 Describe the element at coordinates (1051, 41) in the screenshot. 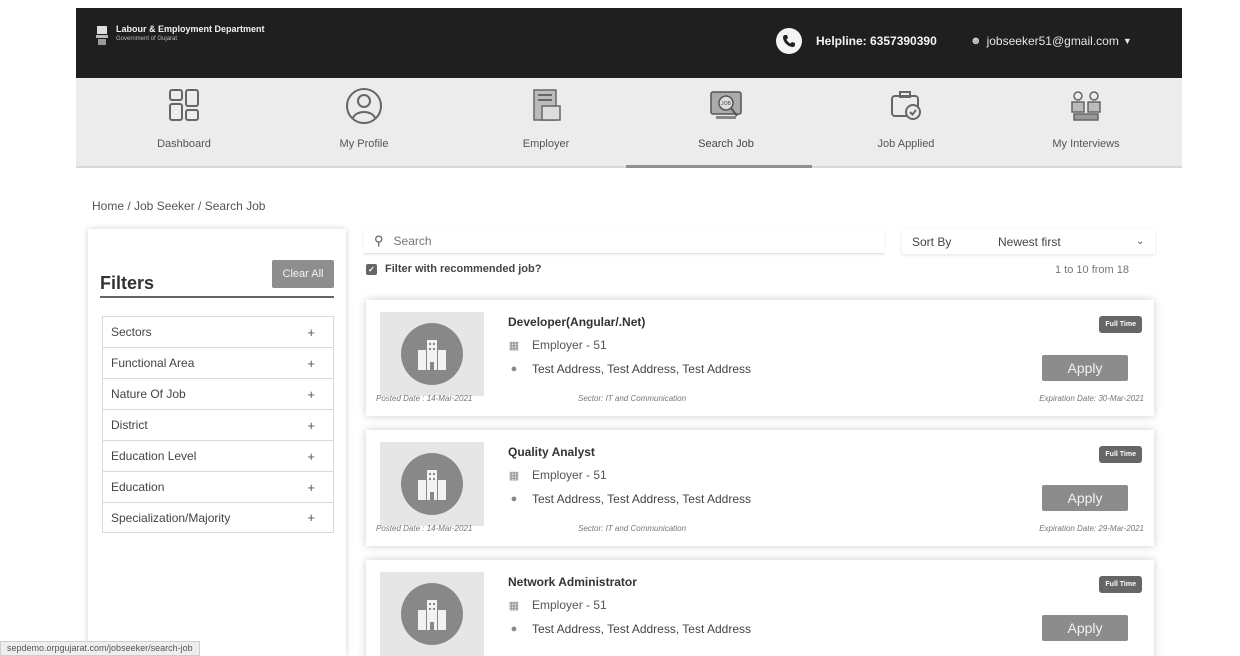

I see `user-menu: ☻ jobseeker51@gmail.com ▼` at that location.